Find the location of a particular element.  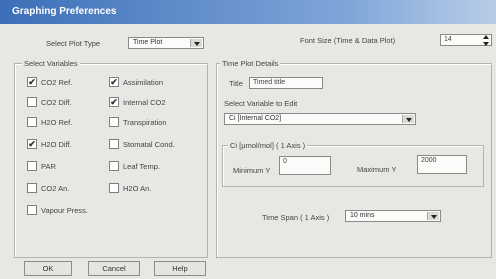

plot-title-input: Timed title is located at coordinates (286, 83).